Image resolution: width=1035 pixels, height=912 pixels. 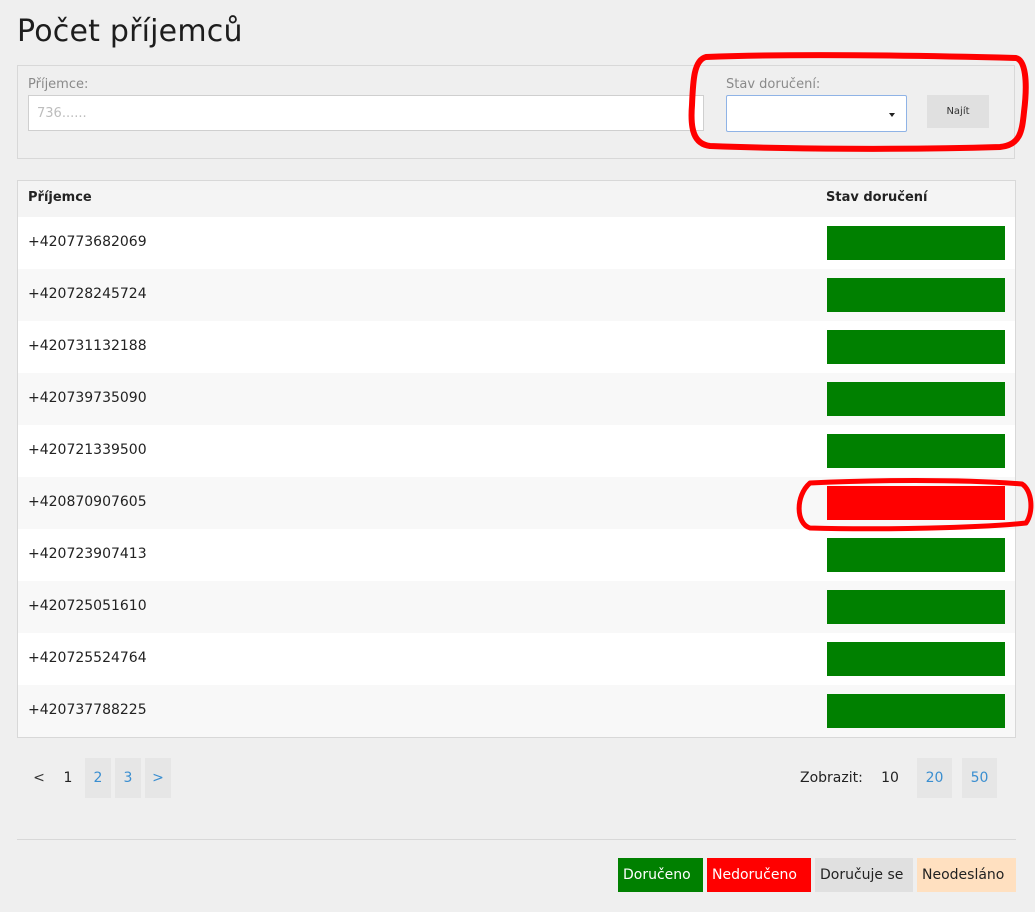 What do you see at coordinates (773, 84) in the screenshot?
I see `delivery-state-label: Stav doručení:` at bounding box center [773, 84].